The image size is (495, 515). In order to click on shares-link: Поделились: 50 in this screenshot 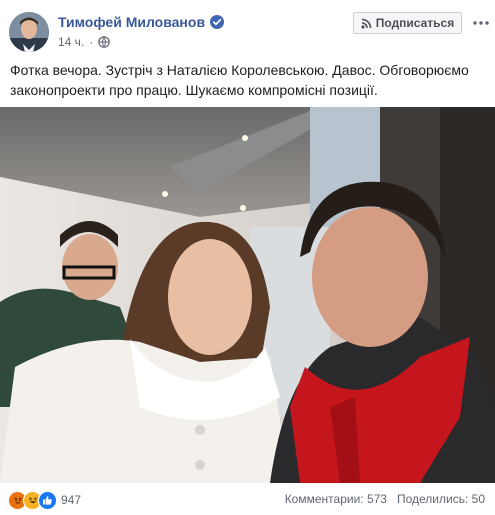, I will do `click(441, 499)`.